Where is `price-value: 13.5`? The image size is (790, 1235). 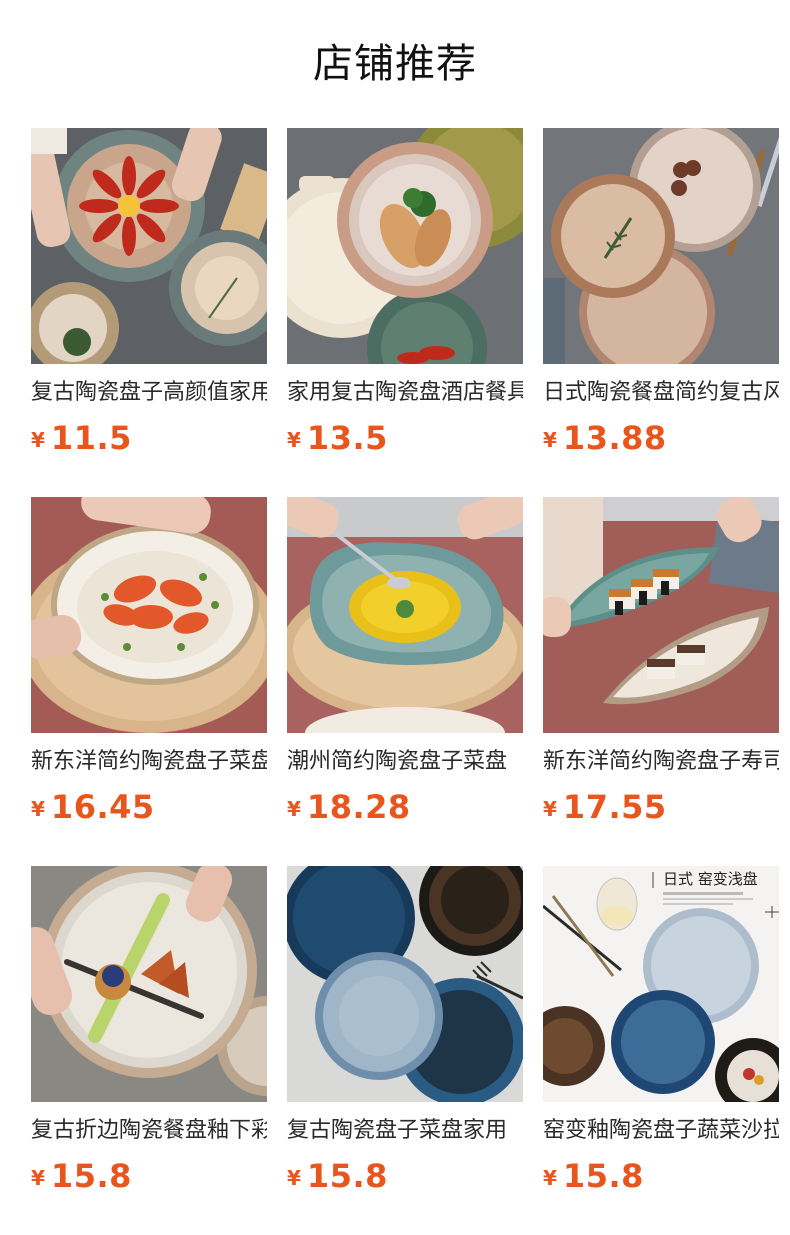
price-value: 13.5 is located at coordinates (347, 438).